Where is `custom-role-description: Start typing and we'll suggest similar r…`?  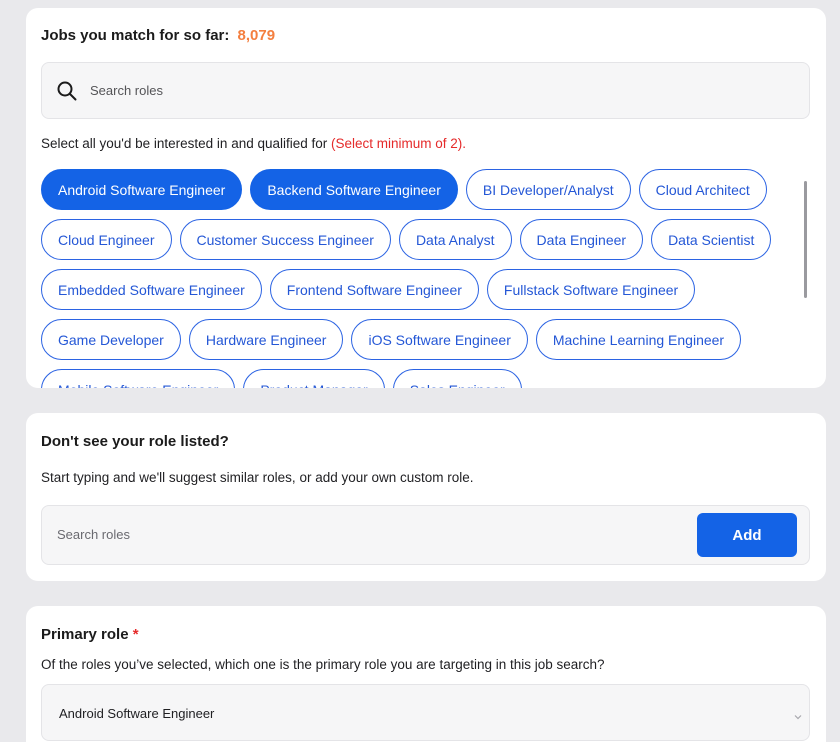 custom-role-description: Start typing and we'll suggest similar r… is located at coordinates (257, 477).